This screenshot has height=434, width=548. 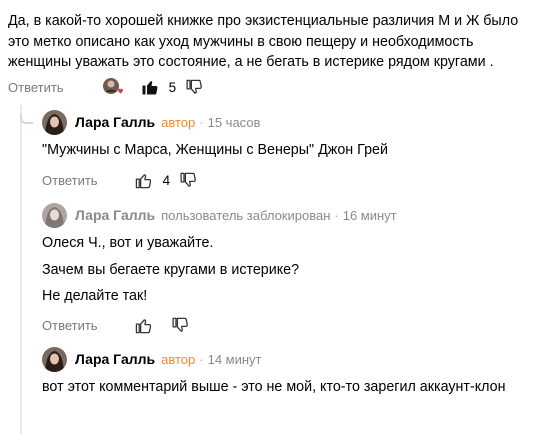 I want to click on thread-line, so click(x=21, y=269).